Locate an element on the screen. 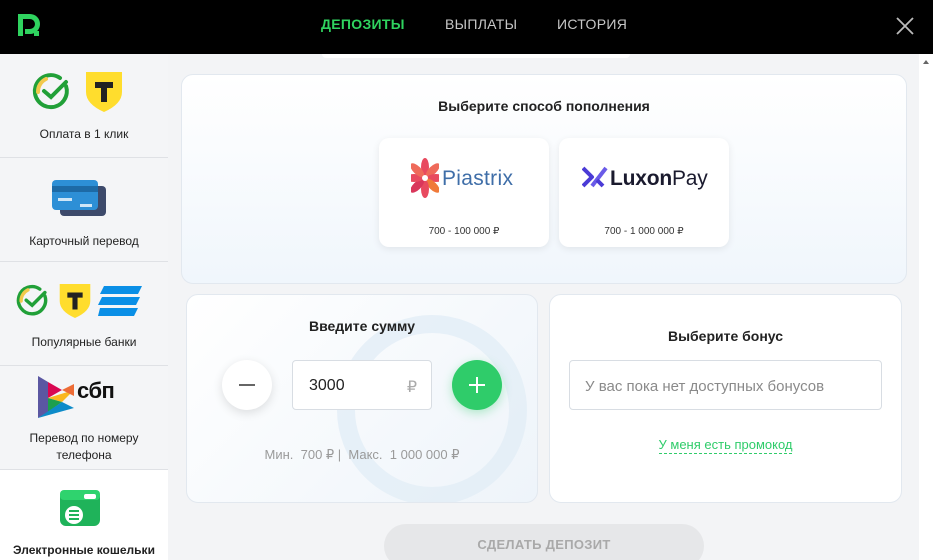 Image resolution: width=933 pixels, height=560 pixels. amount-limits: Мин. 700 ₽ | Макс. 1 000 000 ₽ is located at coordinates (362, 454).